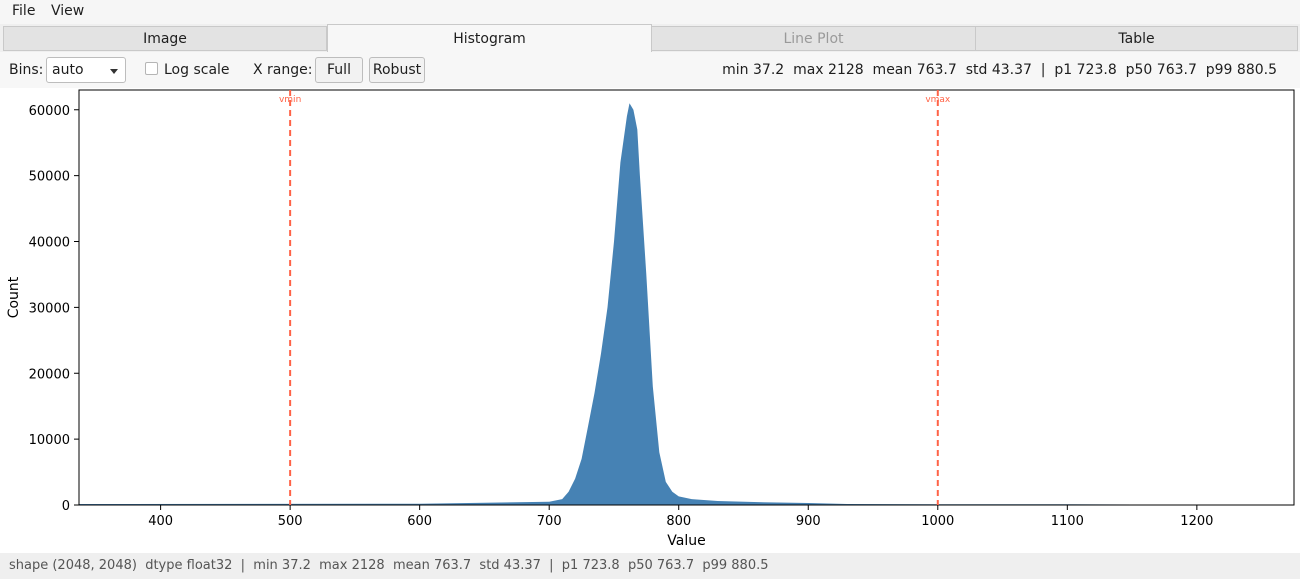  What do you see at coordinates (938, 100) in the screenshot?
I see `vmax-label: vmax` at bounding box center [938, 100].